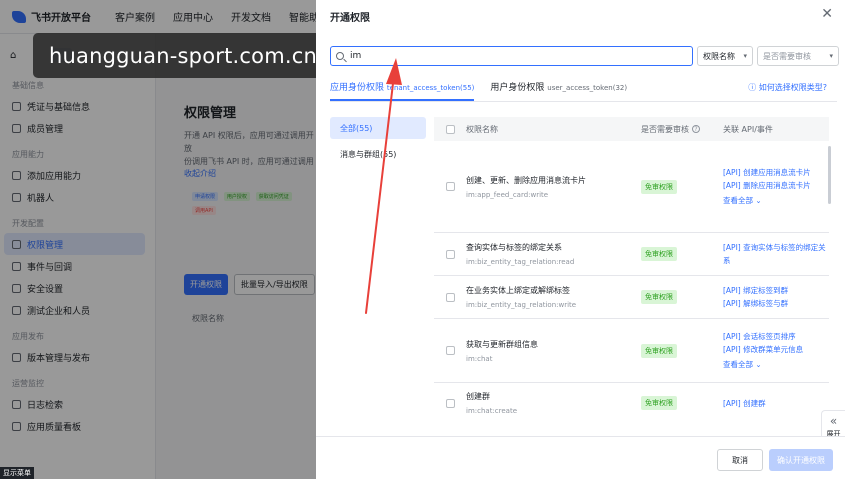 The height and width of the screenshot is (479, 845). What do you see at coordinates (583, 101) in the screenshot?
I see `tabs-divider` at bounding box center [583, 101].